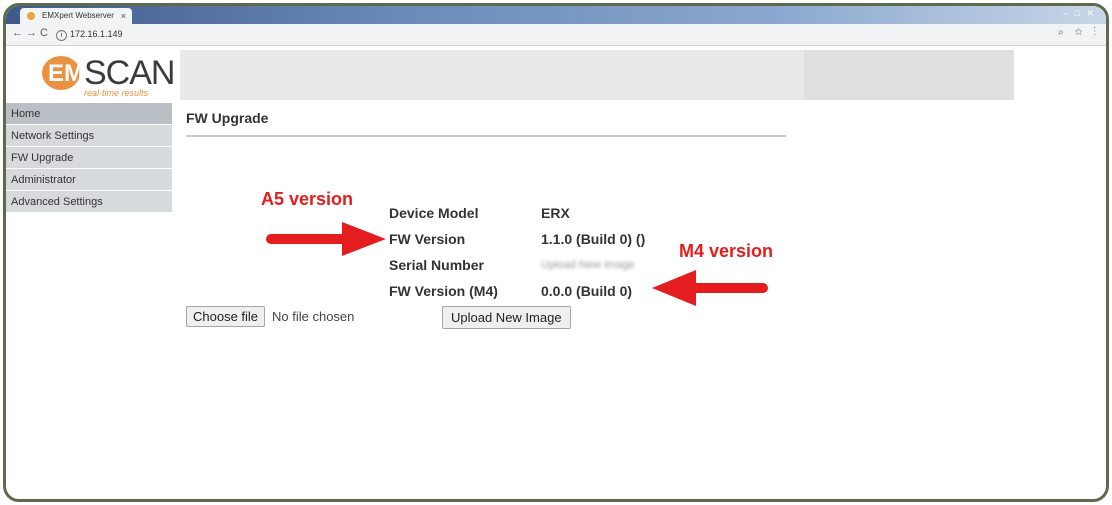 The width and height of the screenshot is (1112, 505). What do you see at coordinates (31, 16) in the screenshot?
I see `favicon-icon` at bounding box center [31, 16].